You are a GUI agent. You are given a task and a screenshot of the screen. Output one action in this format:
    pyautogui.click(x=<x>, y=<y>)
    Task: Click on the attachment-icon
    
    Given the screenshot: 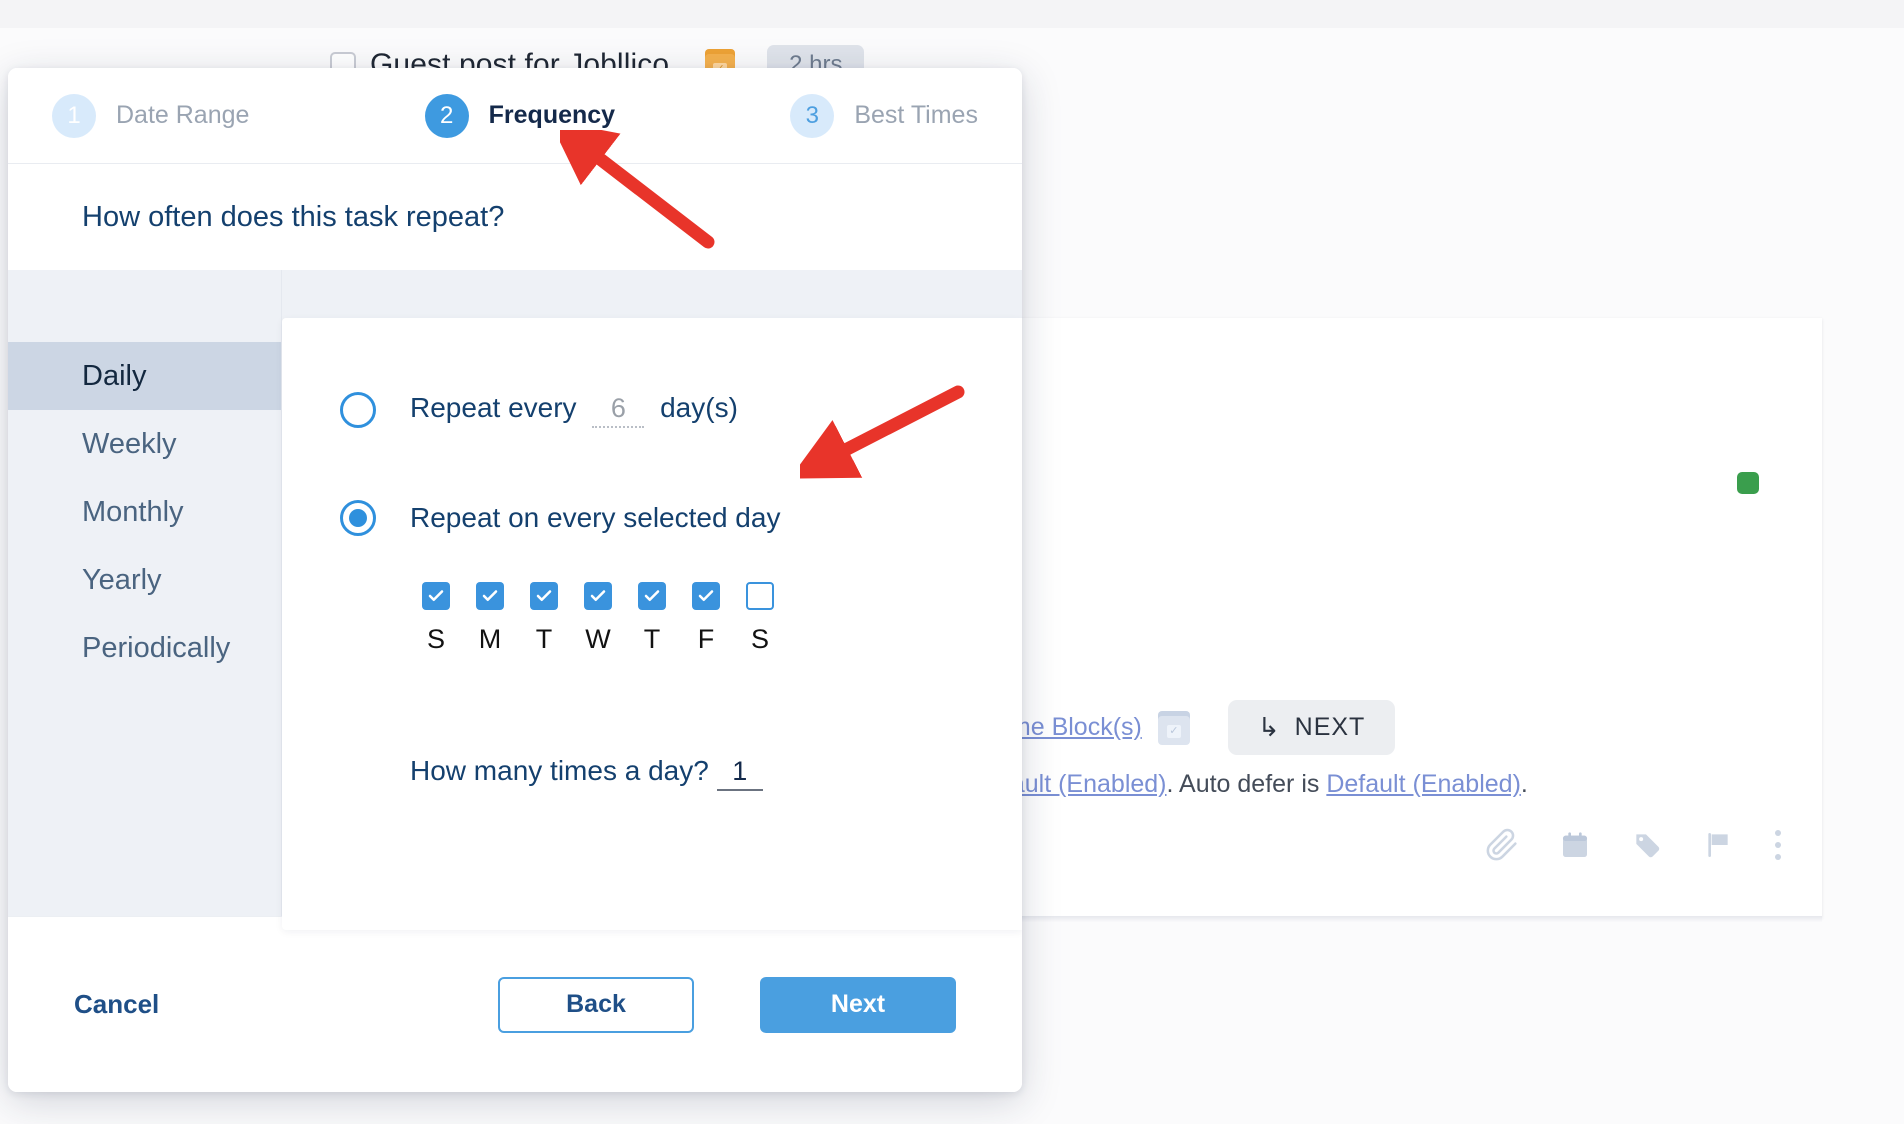 What is the action you would take?
    pyautogui.click(x=1502, y=845)
    